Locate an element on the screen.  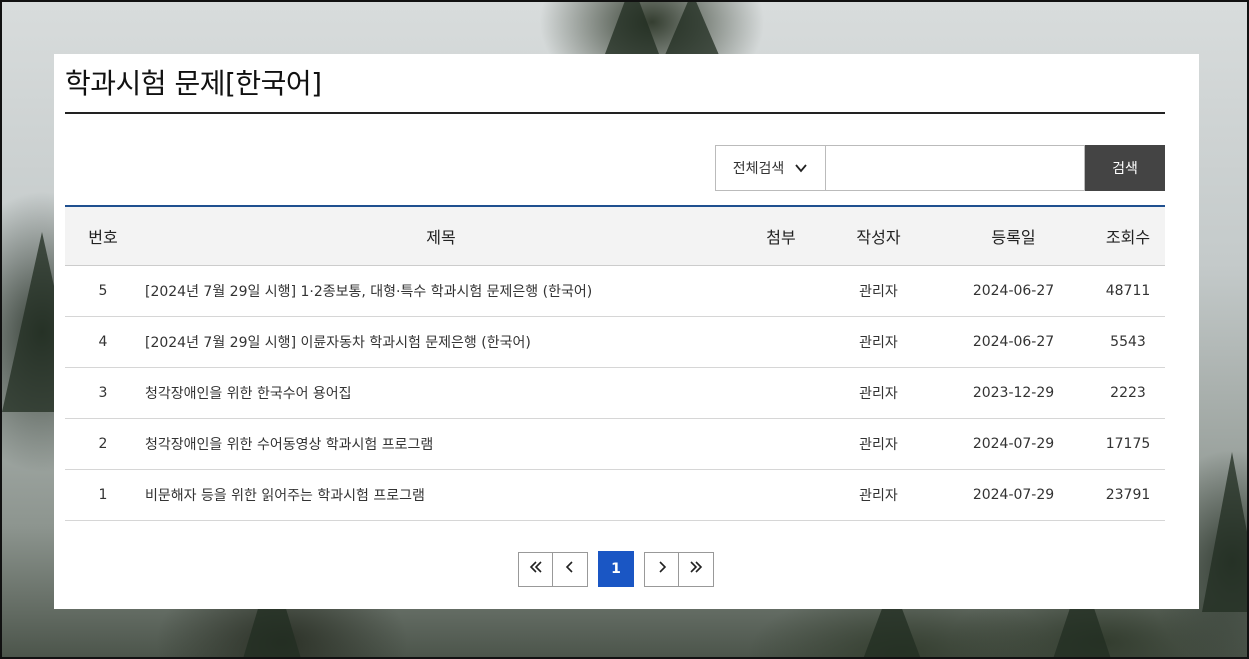
row-subject-link: [2024년 7월 29일 시행] 이륜자동차 학과시험 문제은행 (한국어) is located at coordinates (441, 342).